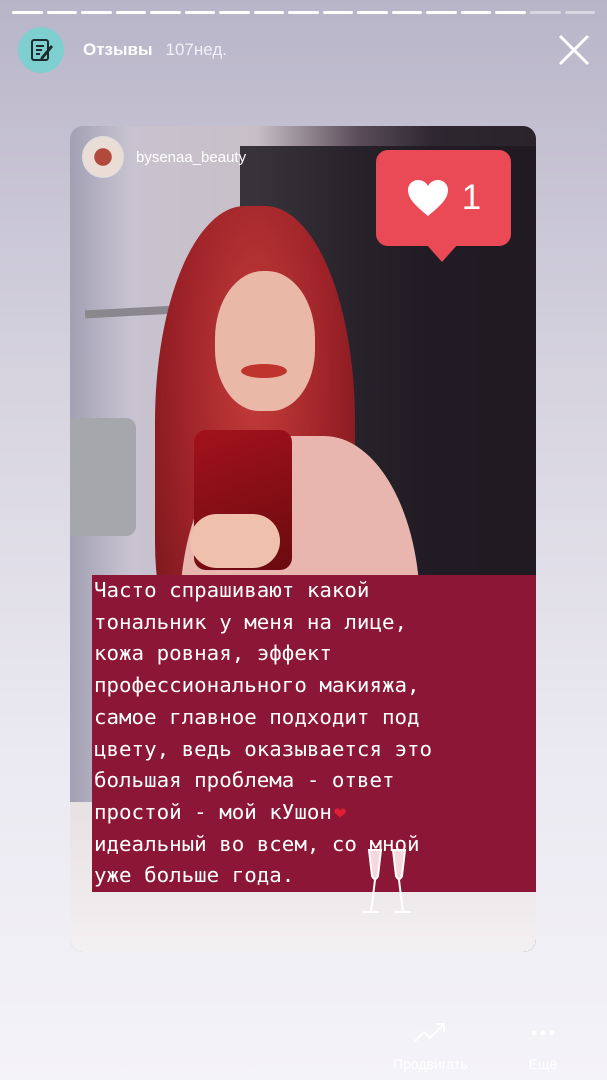 This screenshot has width=607, height=1080. What do you see at coordinates (103, 157) in the screenshot?
I see `author-avatar` at bounding box center [103, 157].